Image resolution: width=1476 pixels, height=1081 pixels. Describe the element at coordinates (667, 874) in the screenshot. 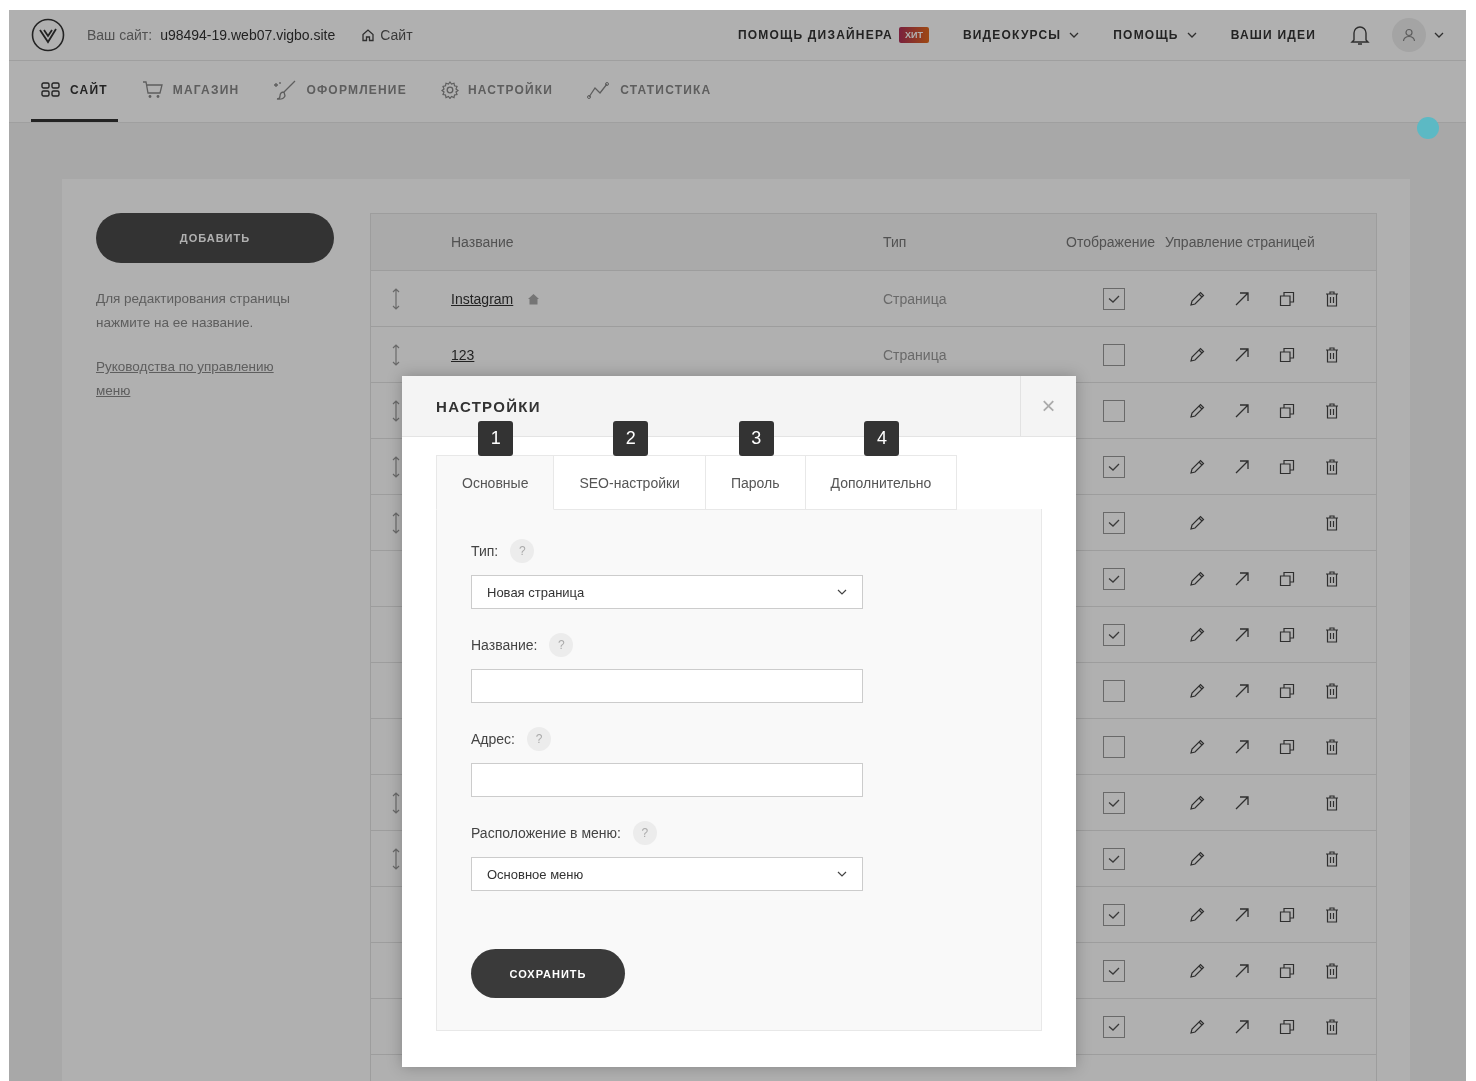

I see `select-field: Основное меню` at that location.